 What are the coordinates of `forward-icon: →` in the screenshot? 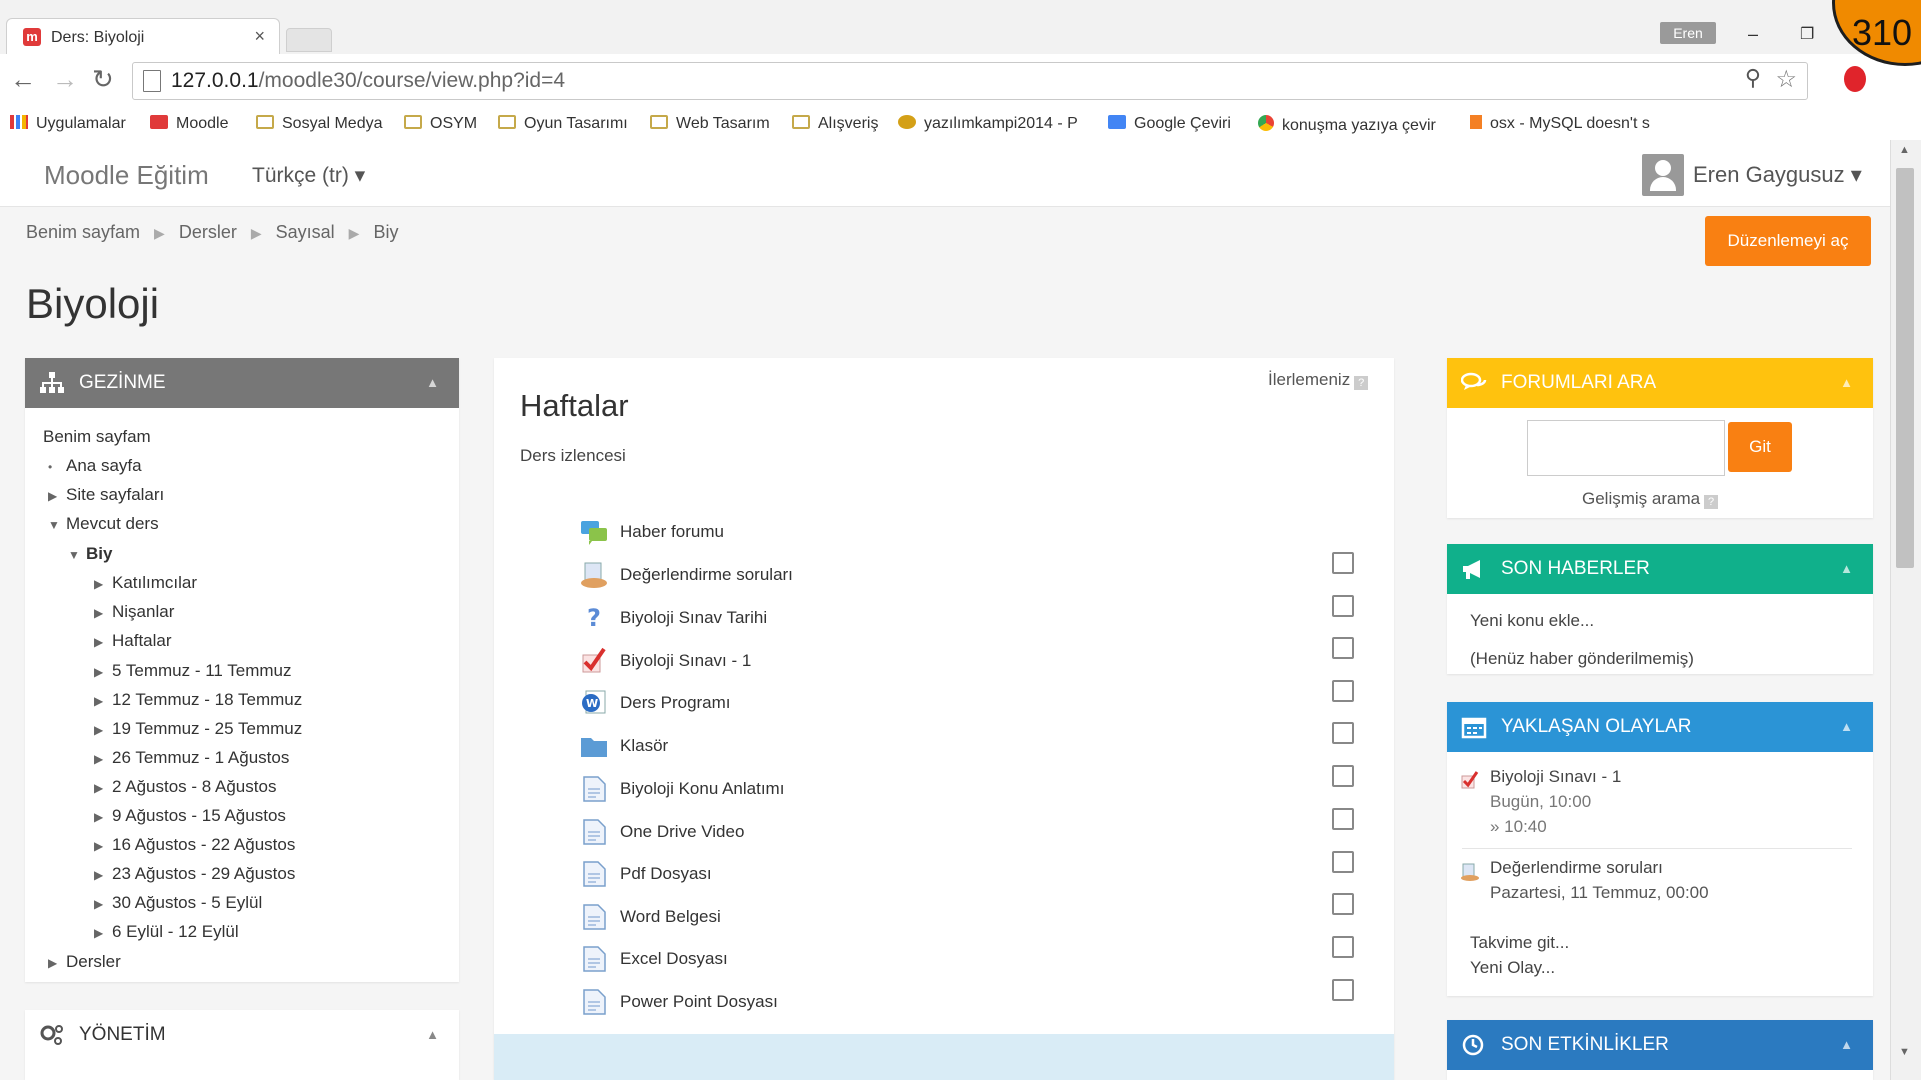 It's located at (65, 79).